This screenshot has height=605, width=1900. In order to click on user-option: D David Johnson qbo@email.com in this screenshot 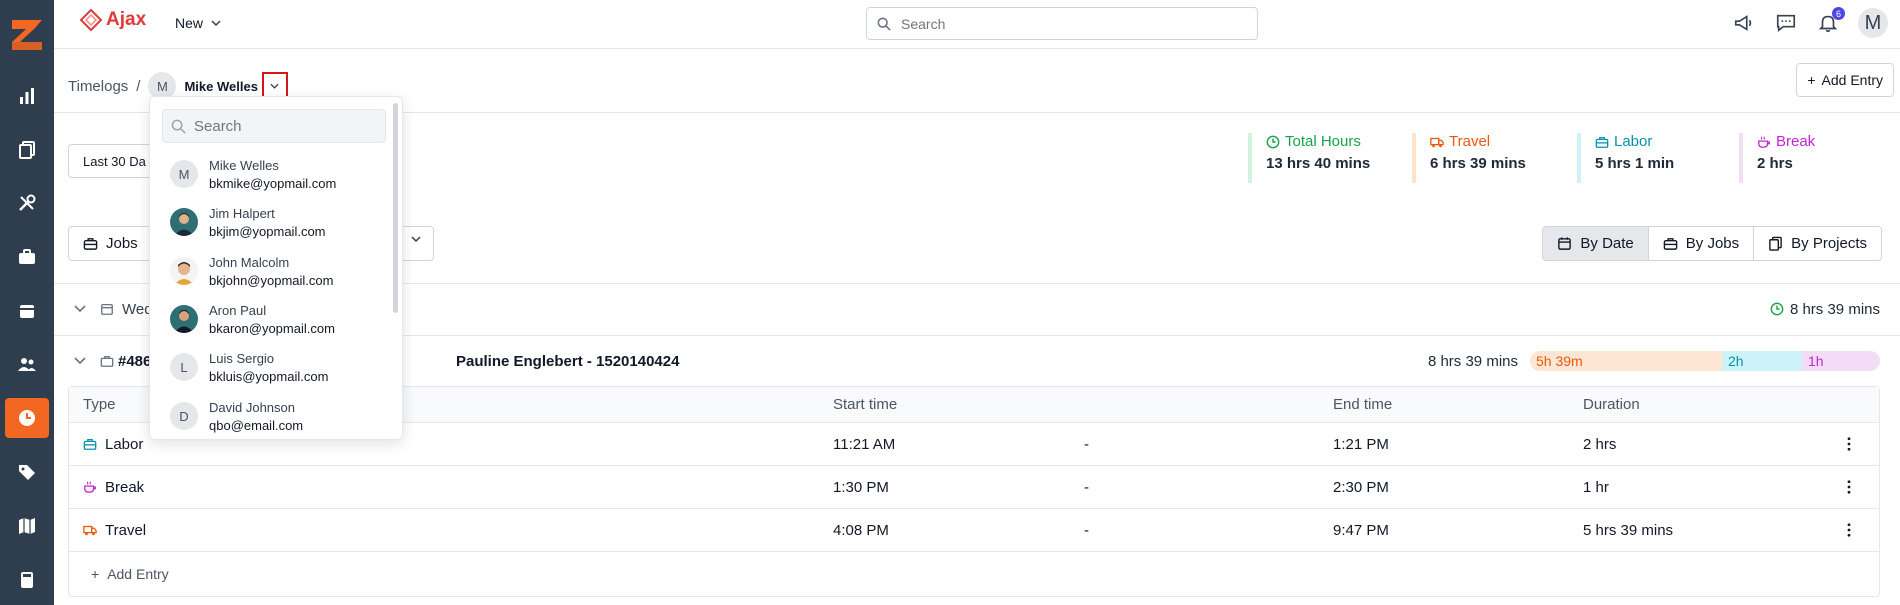, I will do `click(236, 416)`.